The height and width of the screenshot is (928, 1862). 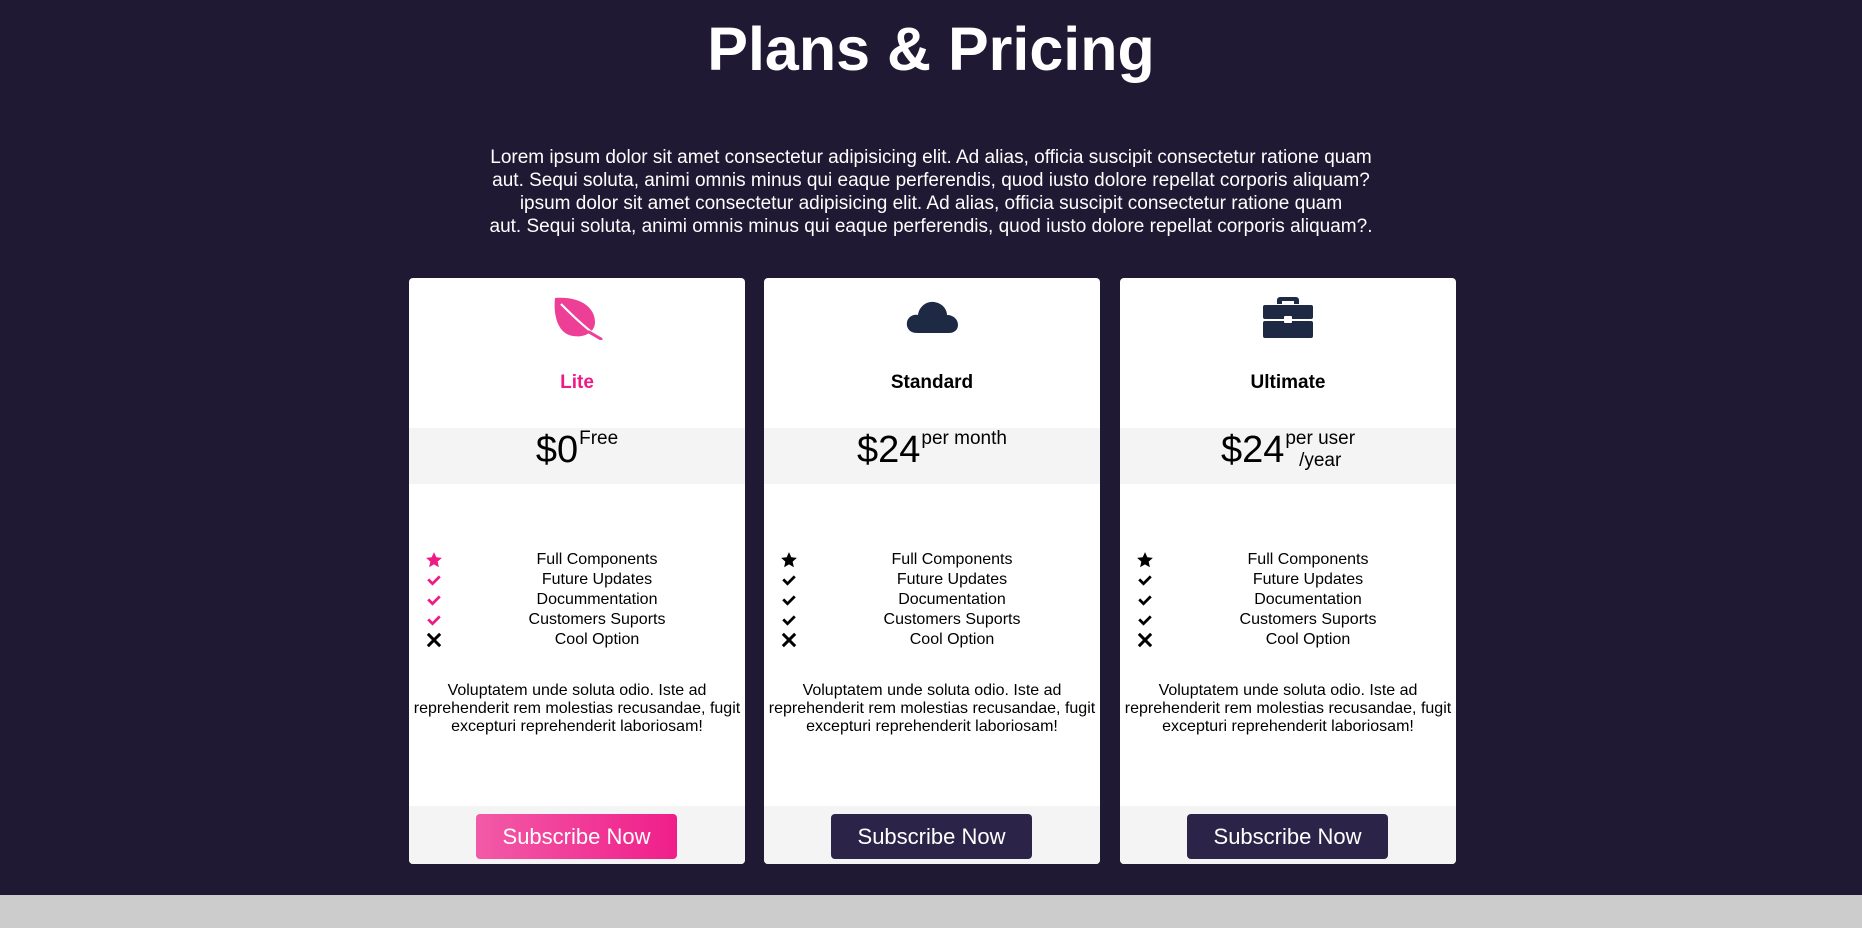 What do you see at coordinates (1320, 460) in the screenshot?
I see `price-period-line: /year` at bounding box center [1320, 460].